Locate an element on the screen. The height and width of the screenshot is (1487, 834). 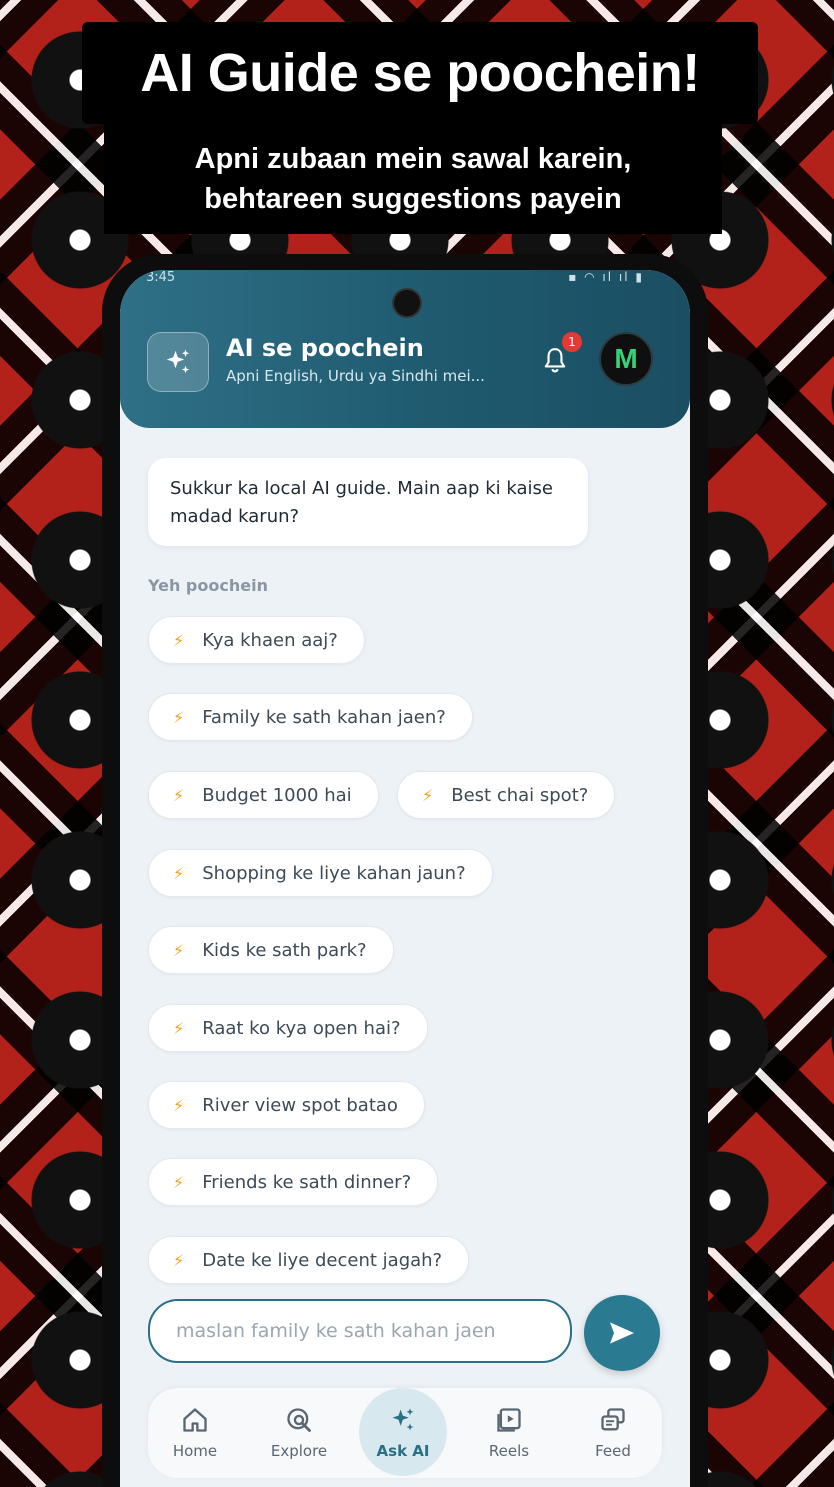
suggestions-label: Yeh poochein is located at coordinates (208, 585).